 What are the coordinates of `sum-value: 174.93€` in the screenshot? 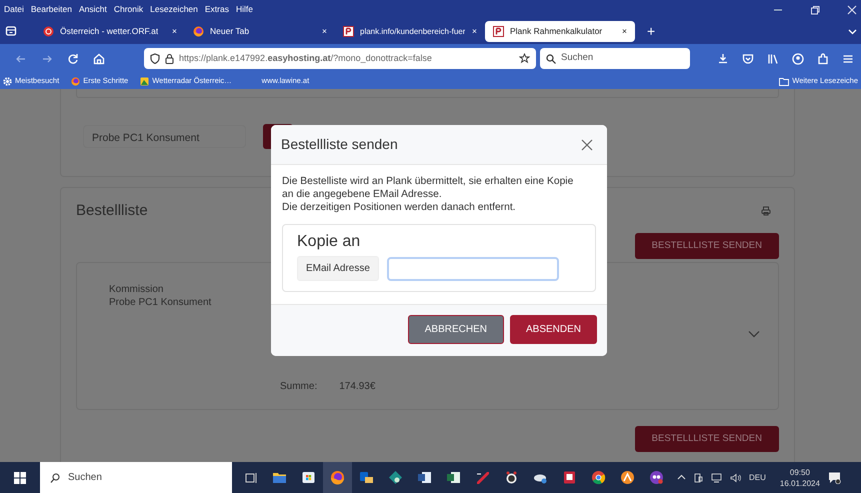 It's located at (357, 387).